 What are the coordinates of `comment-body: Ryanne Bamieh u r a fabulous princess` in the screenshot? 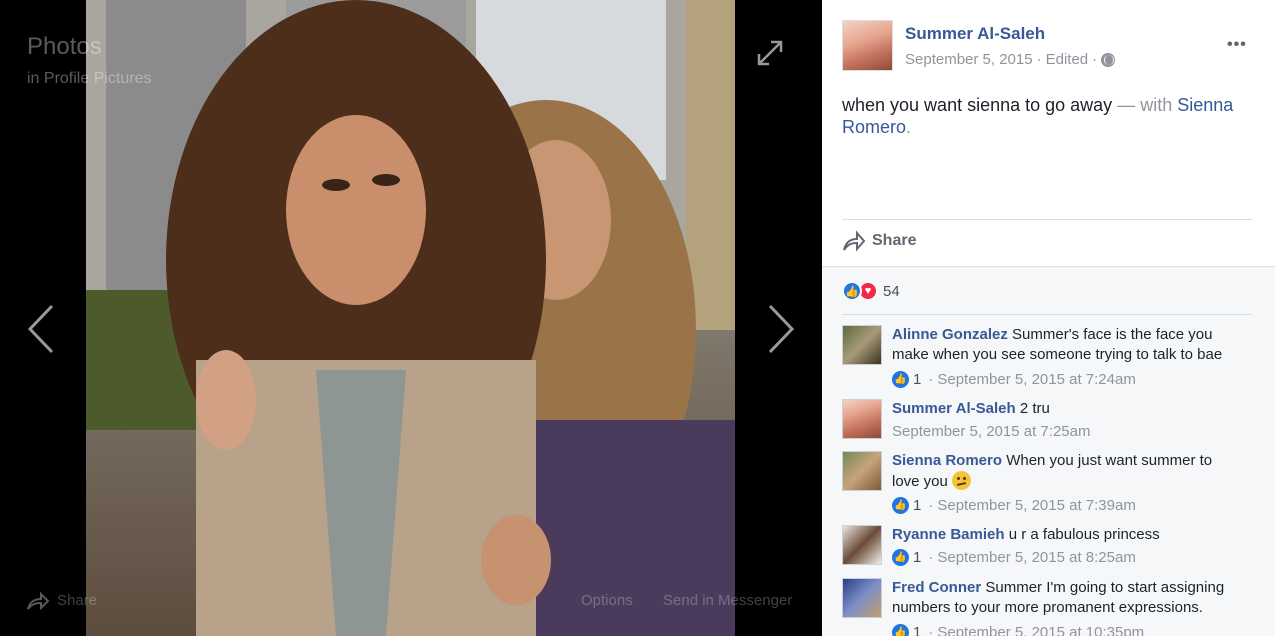 It's located at (1064, 535).